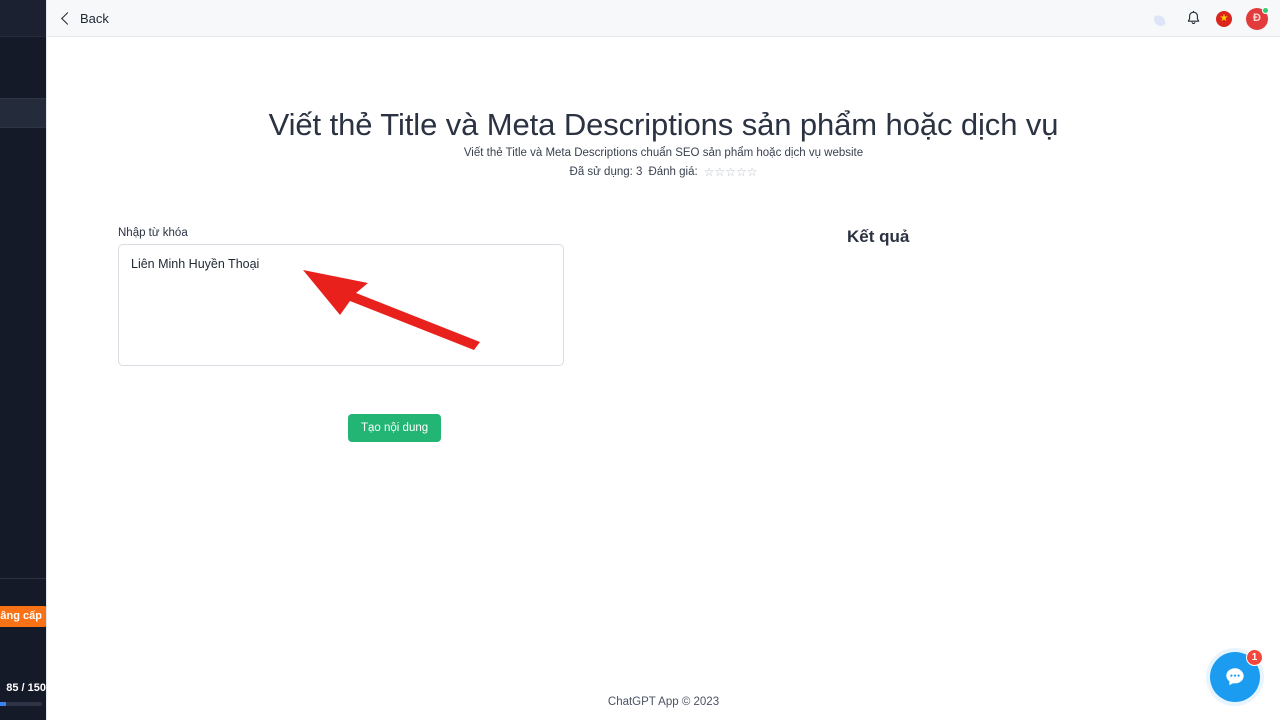 The image size is (1280, 720). I want to click on page-meta: Đã sử dụng: 3 Đánh giá: ☆☆☆☆☆, so click(663, 172).